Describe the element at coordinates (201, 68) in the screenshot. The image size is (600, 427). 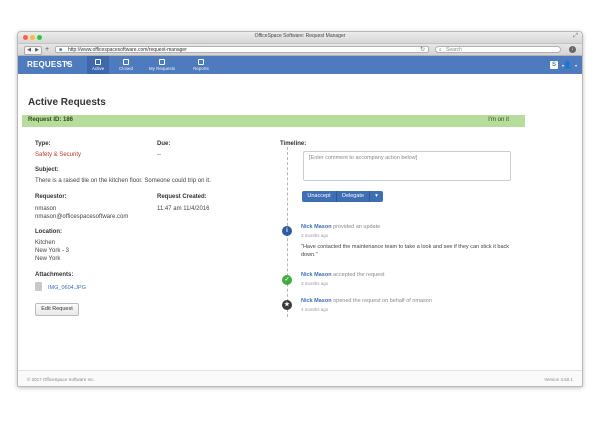
I see `tab-reports-label: Reports` at that location.